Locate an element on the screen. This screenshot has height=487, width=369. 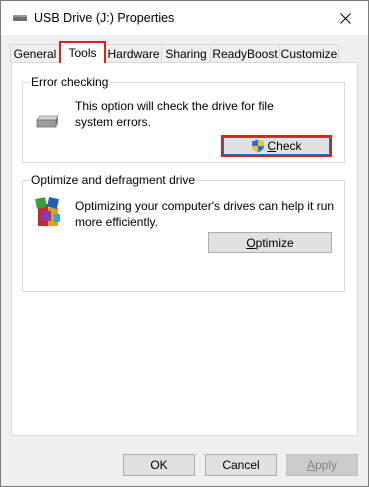
close-button is located at coordinates (345, 18).